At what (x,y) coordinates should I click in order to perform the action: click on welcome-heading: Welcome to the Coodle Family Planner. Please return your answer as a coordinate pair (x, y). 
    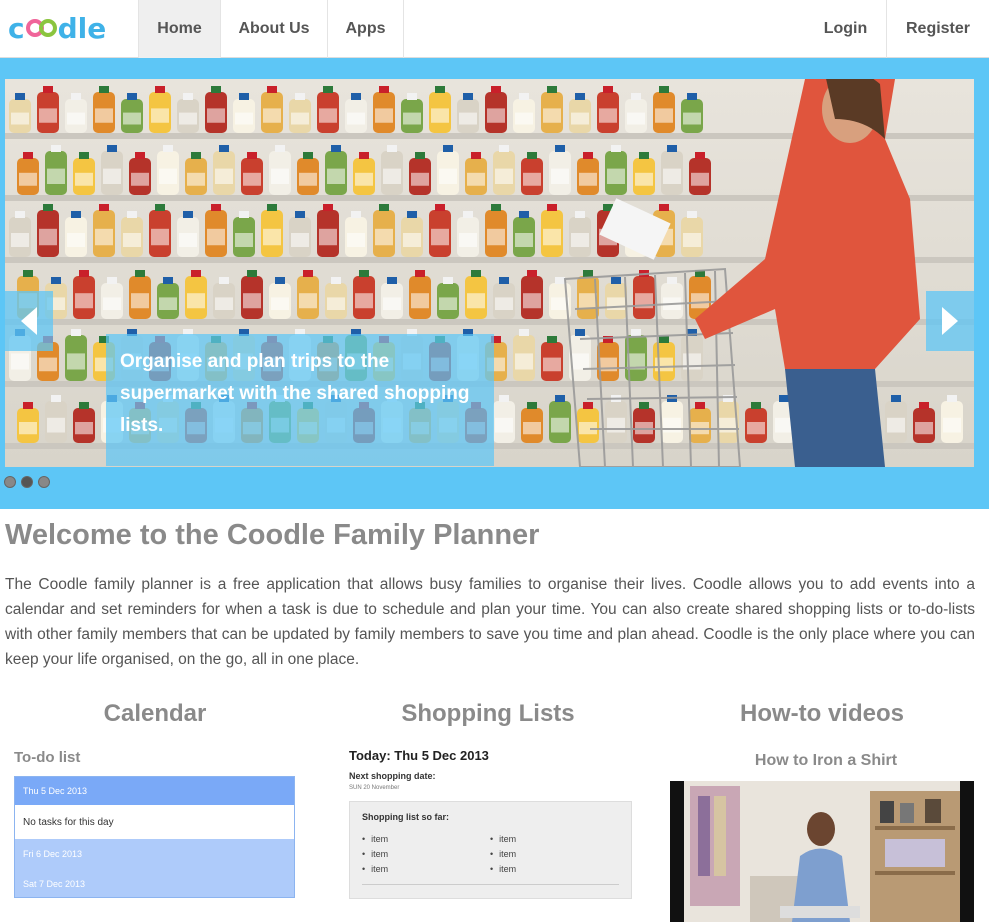
    Looking at the image, I should click on (272, 535).